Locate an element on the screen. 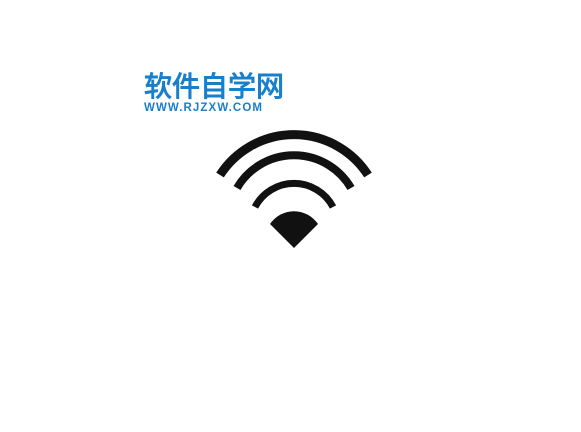 Image resolution: width=581 pixels, height=432 pixels. wifi-inner-arc is located at coordinates (294, 194).